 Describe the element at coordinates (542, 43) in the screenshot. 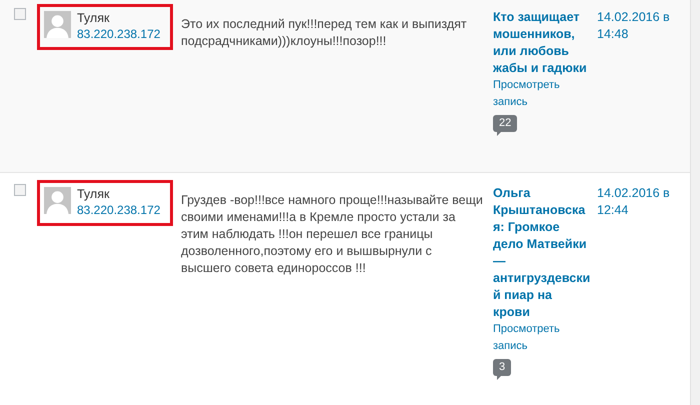

I see `post-title-link: Кто защищает мошенников, или любовь жабы и гадюки` at that location.